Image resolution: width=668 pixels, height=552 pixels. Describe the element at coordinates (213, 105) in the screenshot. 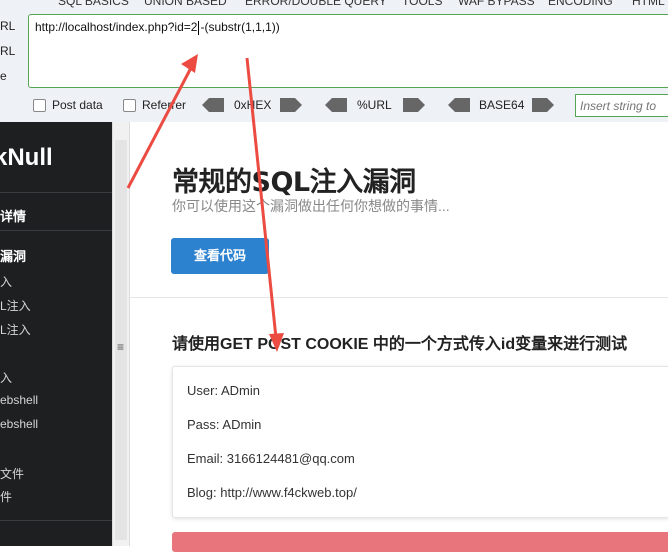

I see `hex-decode-arrow-icon` at that location.